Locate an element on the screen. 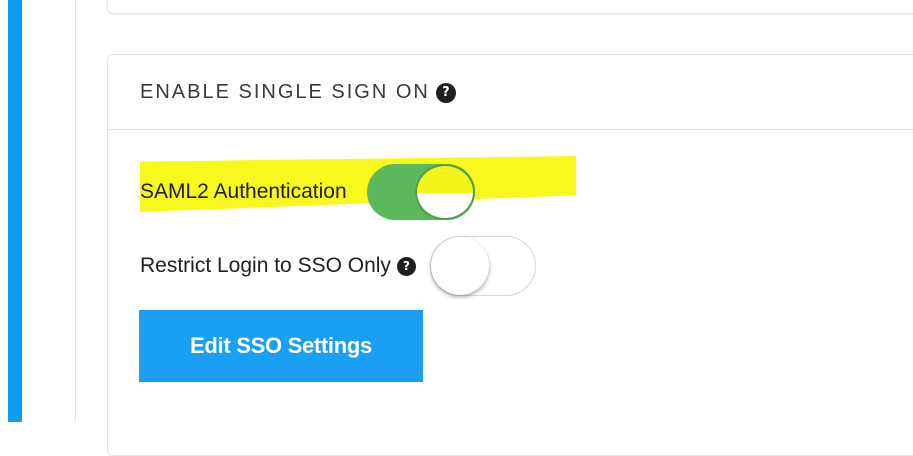 The height and width of the screenshot is (456, 913). saml-toggle is located at coordinates (420, 192).